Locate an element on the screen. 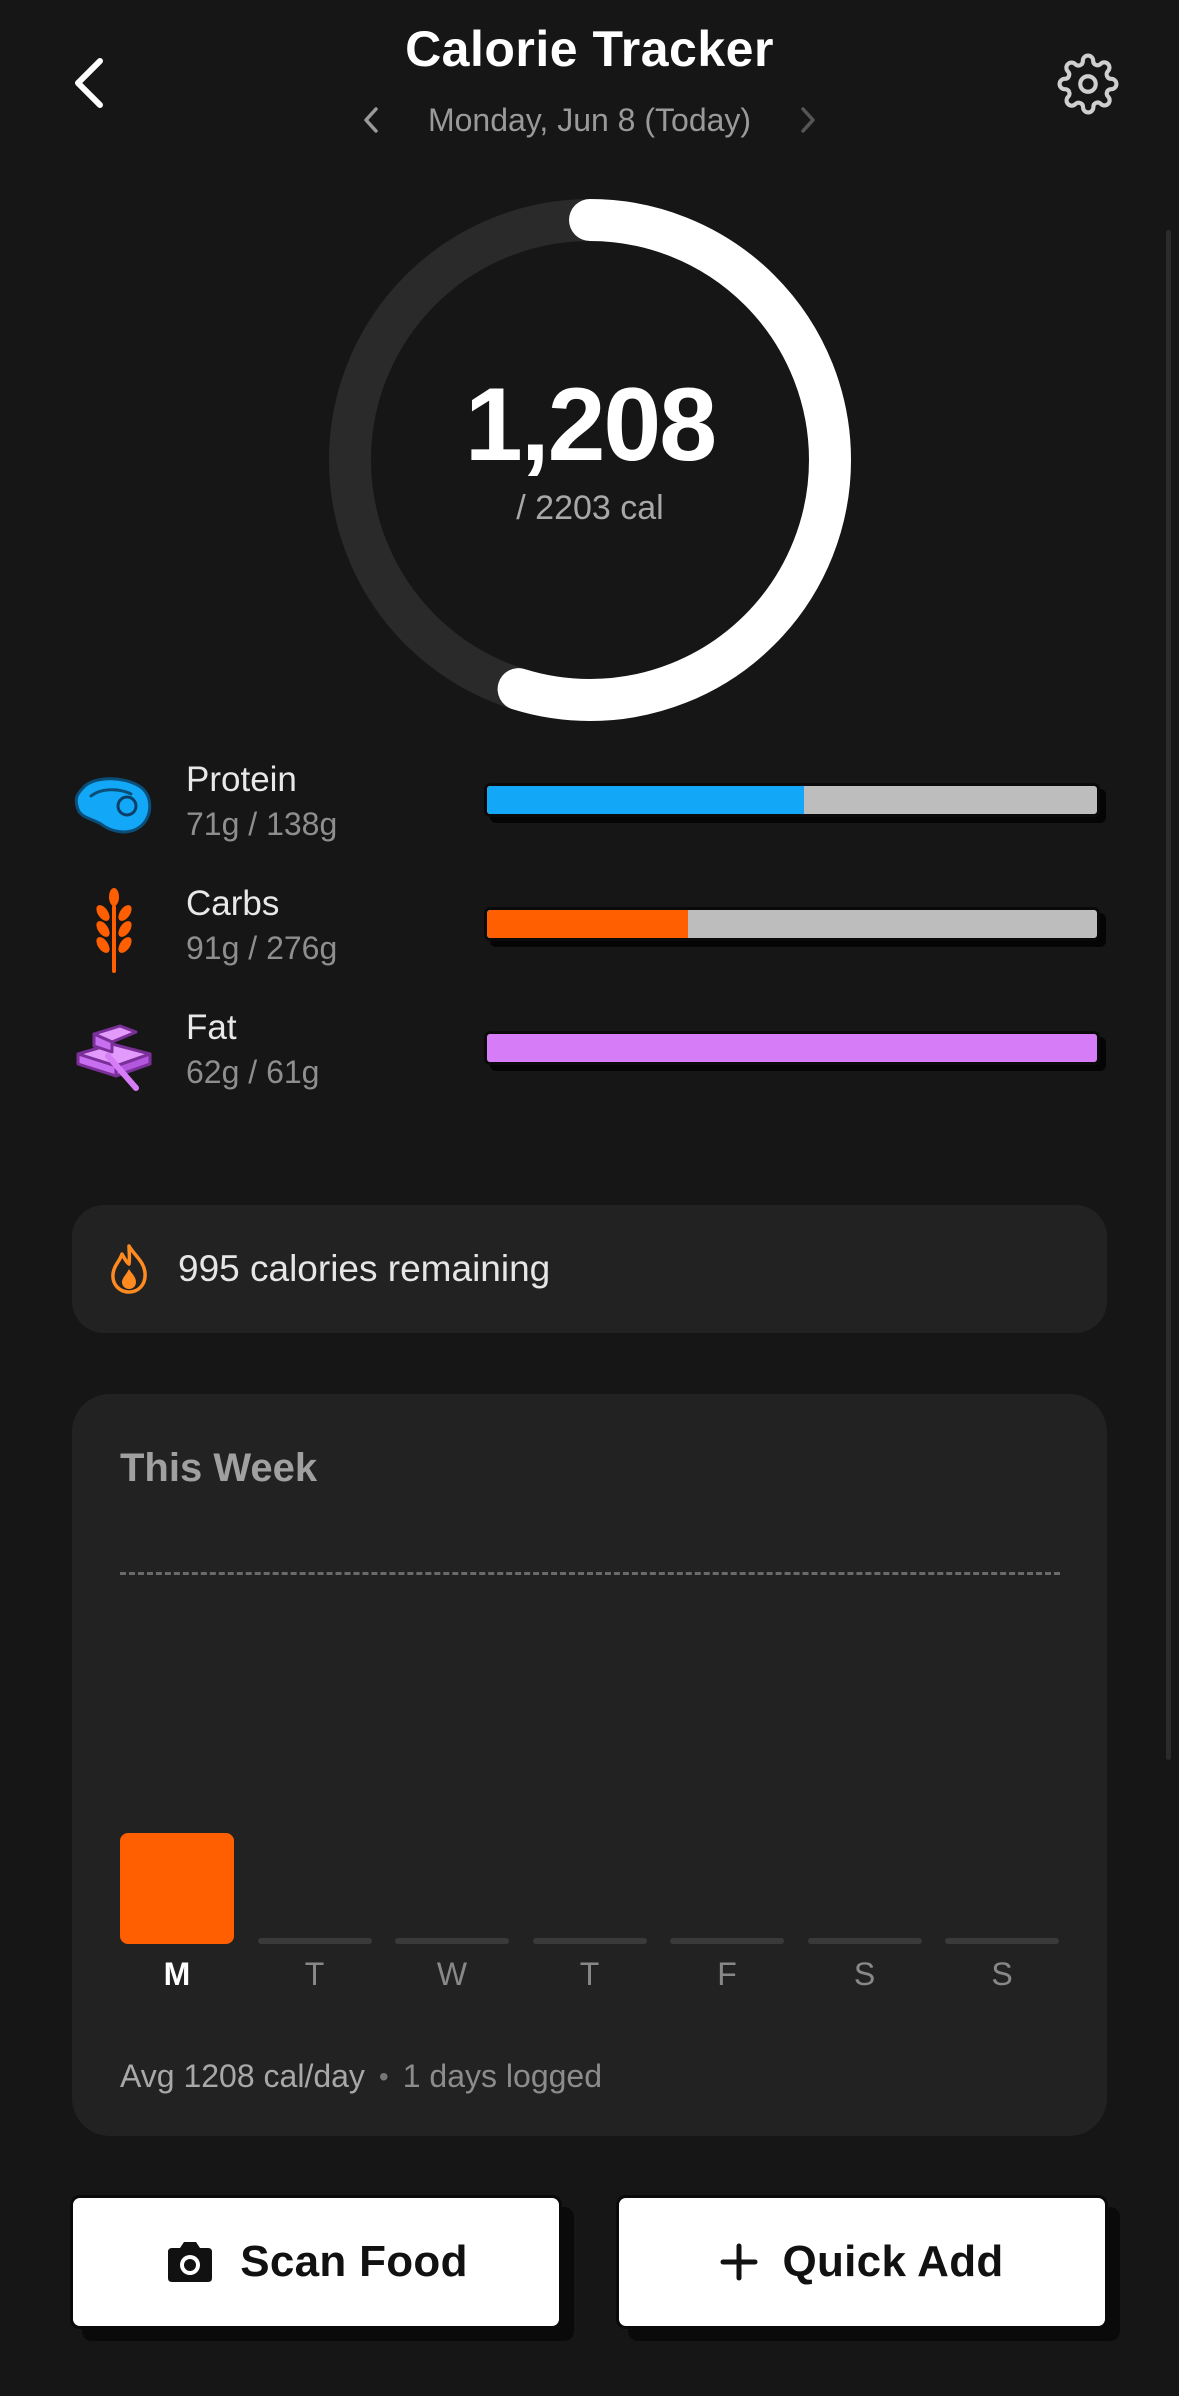 This screenshot has width=1179, height=2396. camera-icon is located at coordinates (190, 2262).